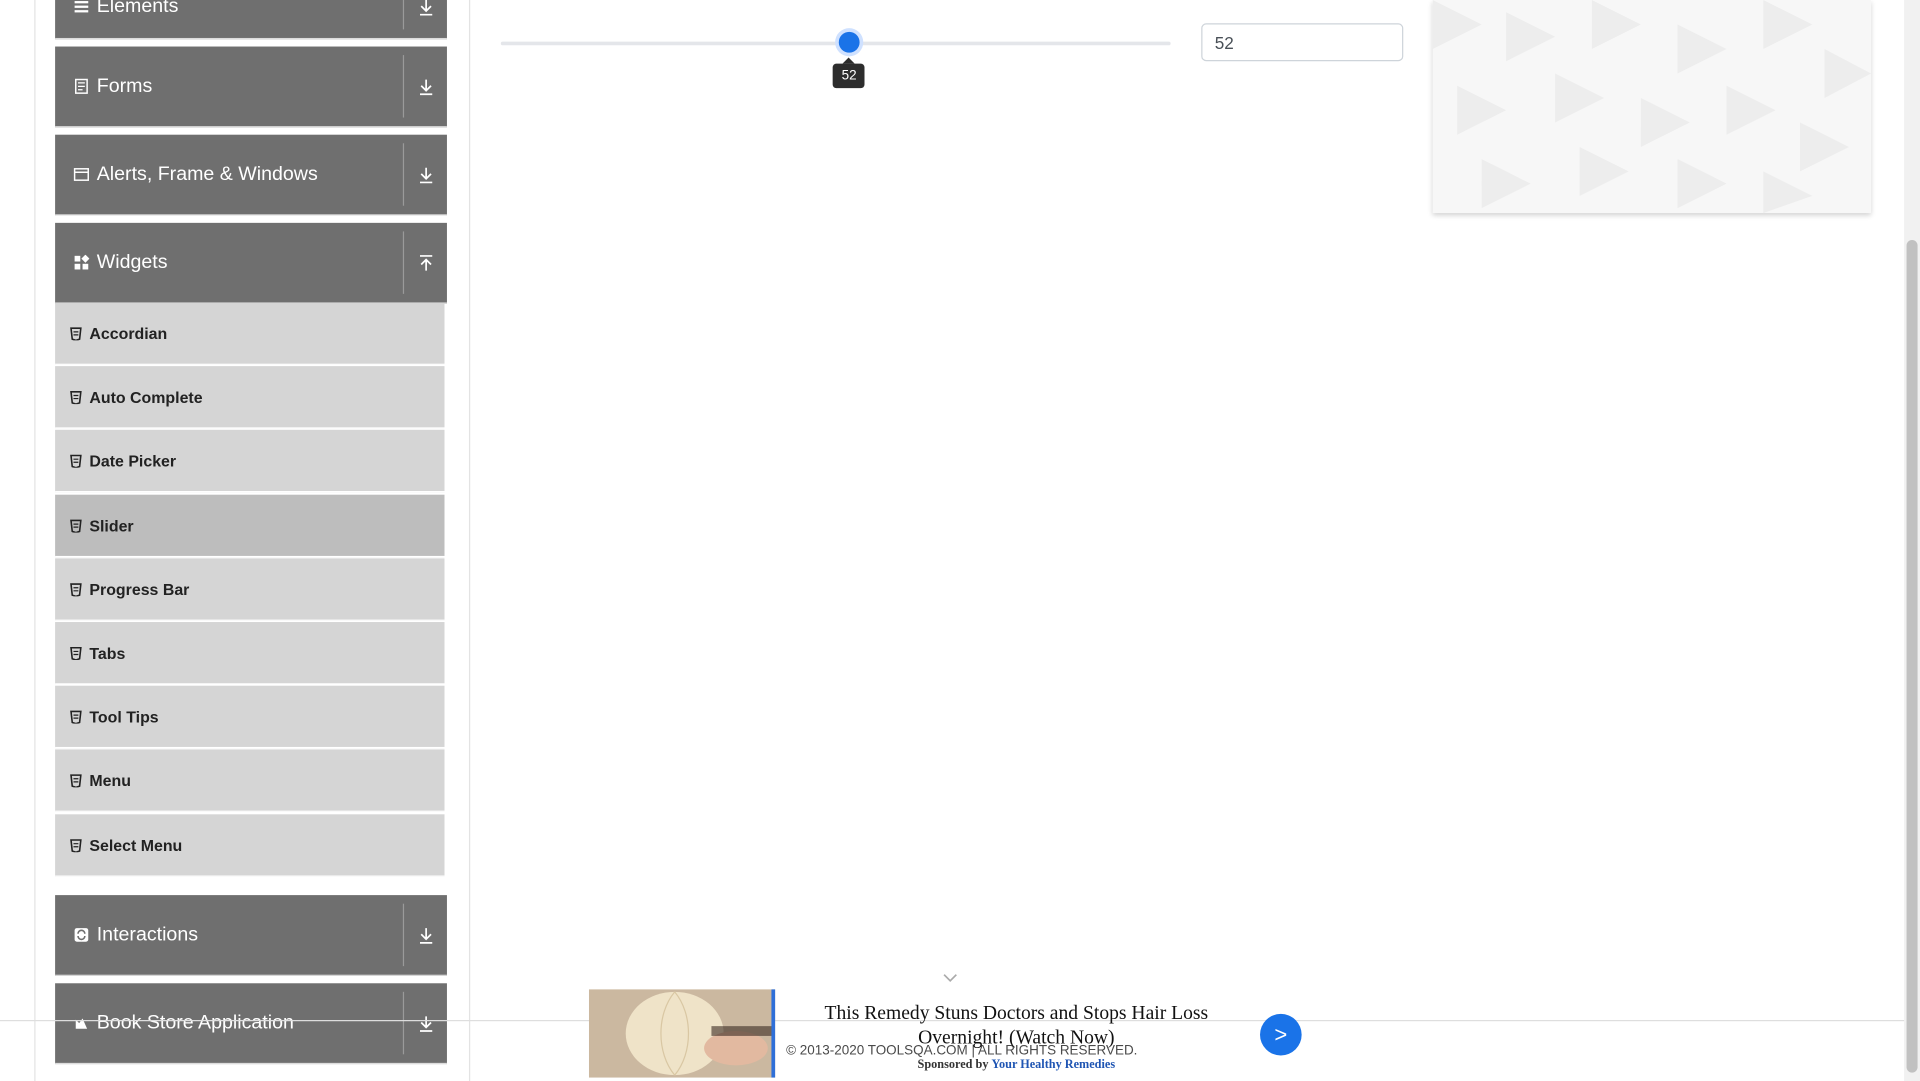 The width and height of the screenshot is (1920, 1081). What do you see at coordinates (81, 86) in the screenshot?
I see `forms-icon` at bounding box center [81, 86].